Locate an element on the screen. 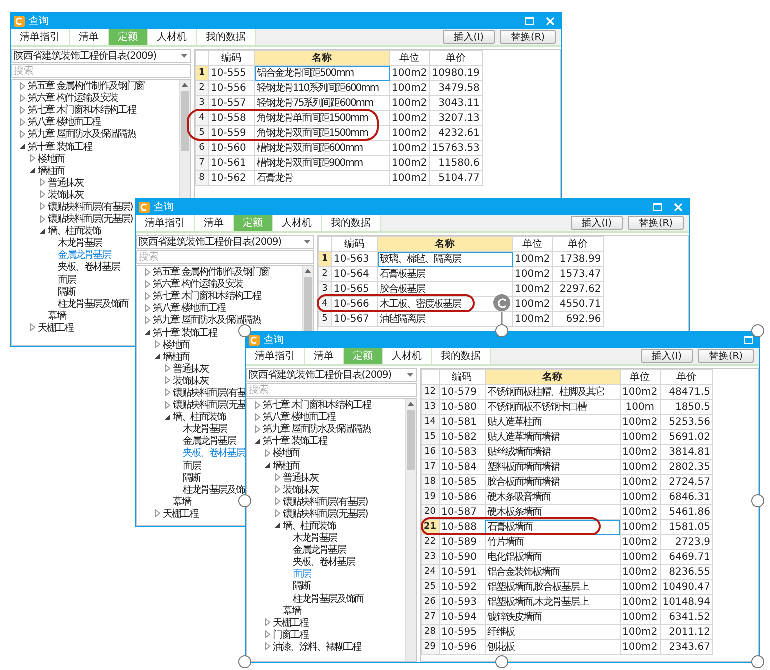 This screenshot has height=670, width=770. table-cell: 10-581 is located at coordinates (462, 422).